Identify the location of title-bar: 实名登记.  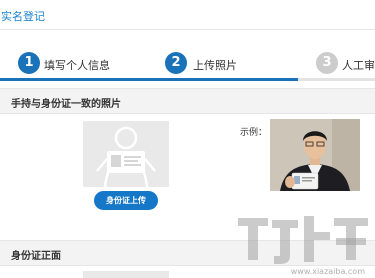
(187, 15).